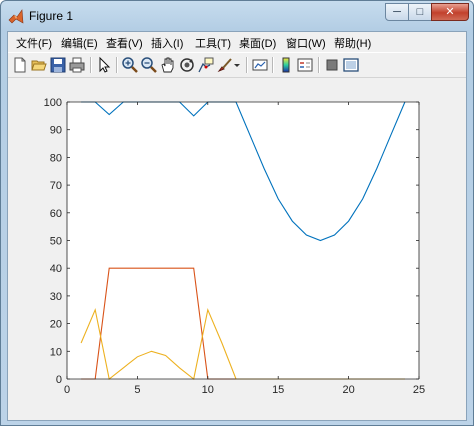 This screenshot has height=426, width=474. What do you see at coordinates (56, 131) in the screenshot?
I see `y-tick-label: 90` at bounding box center [56, 131].